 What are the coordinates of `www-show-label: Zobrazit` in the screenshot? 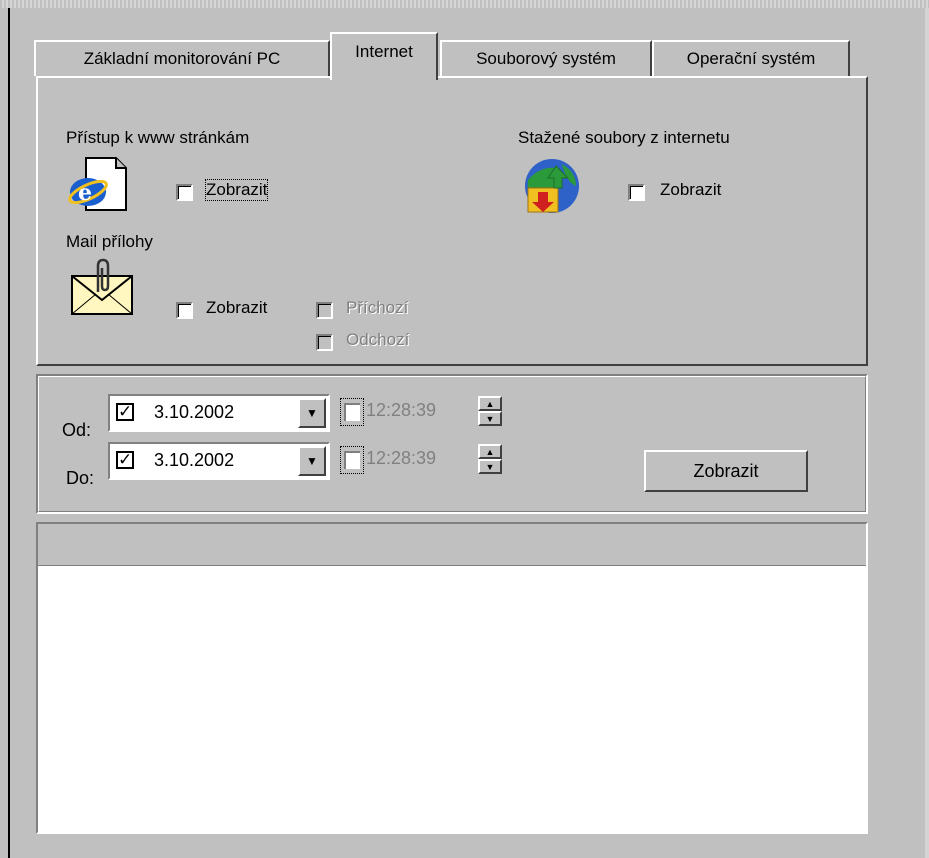 It's located at (236, 190).